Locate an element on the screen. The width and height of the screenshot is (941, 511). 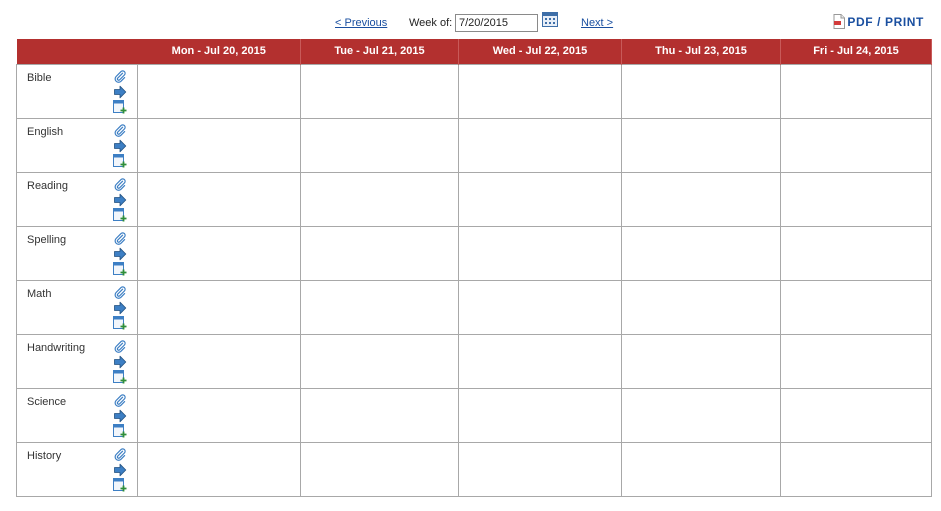
subject-name: Science is located at coordinates (47, 401).